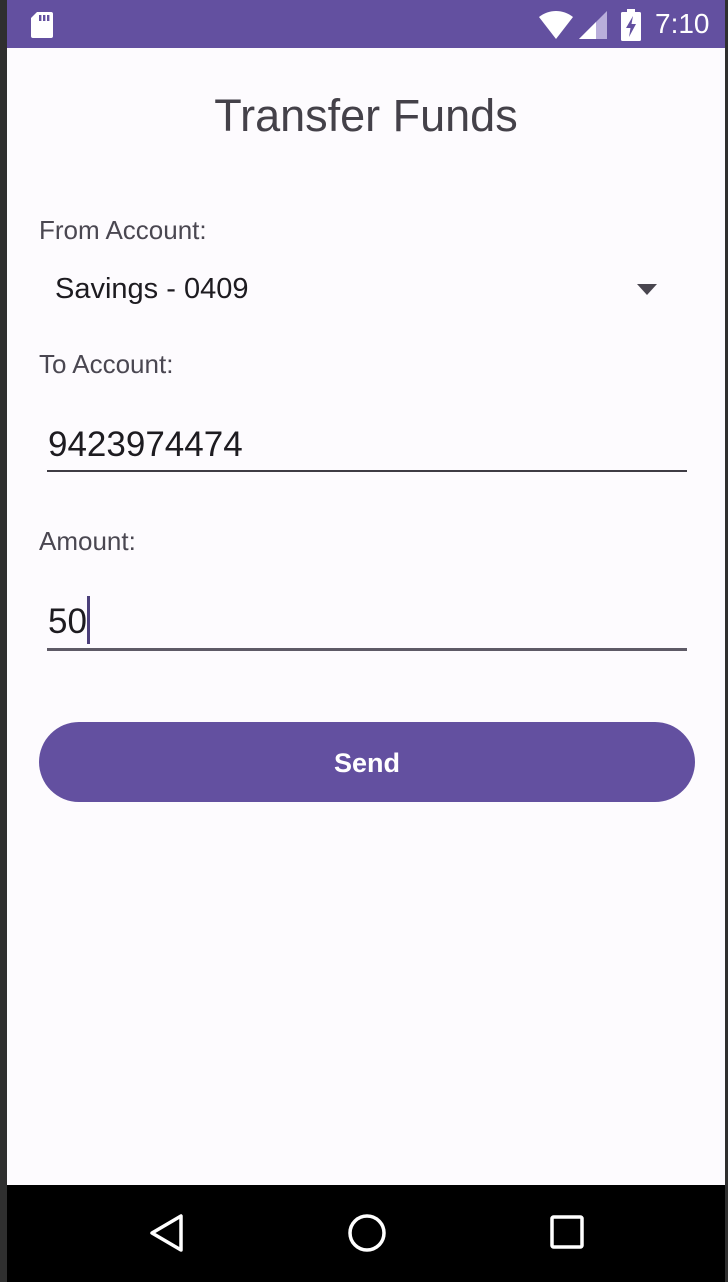 The width and height of the screenshot is (728, 1282). I want to click on from-account-selected: Savings - 0409, so click(152, 289).